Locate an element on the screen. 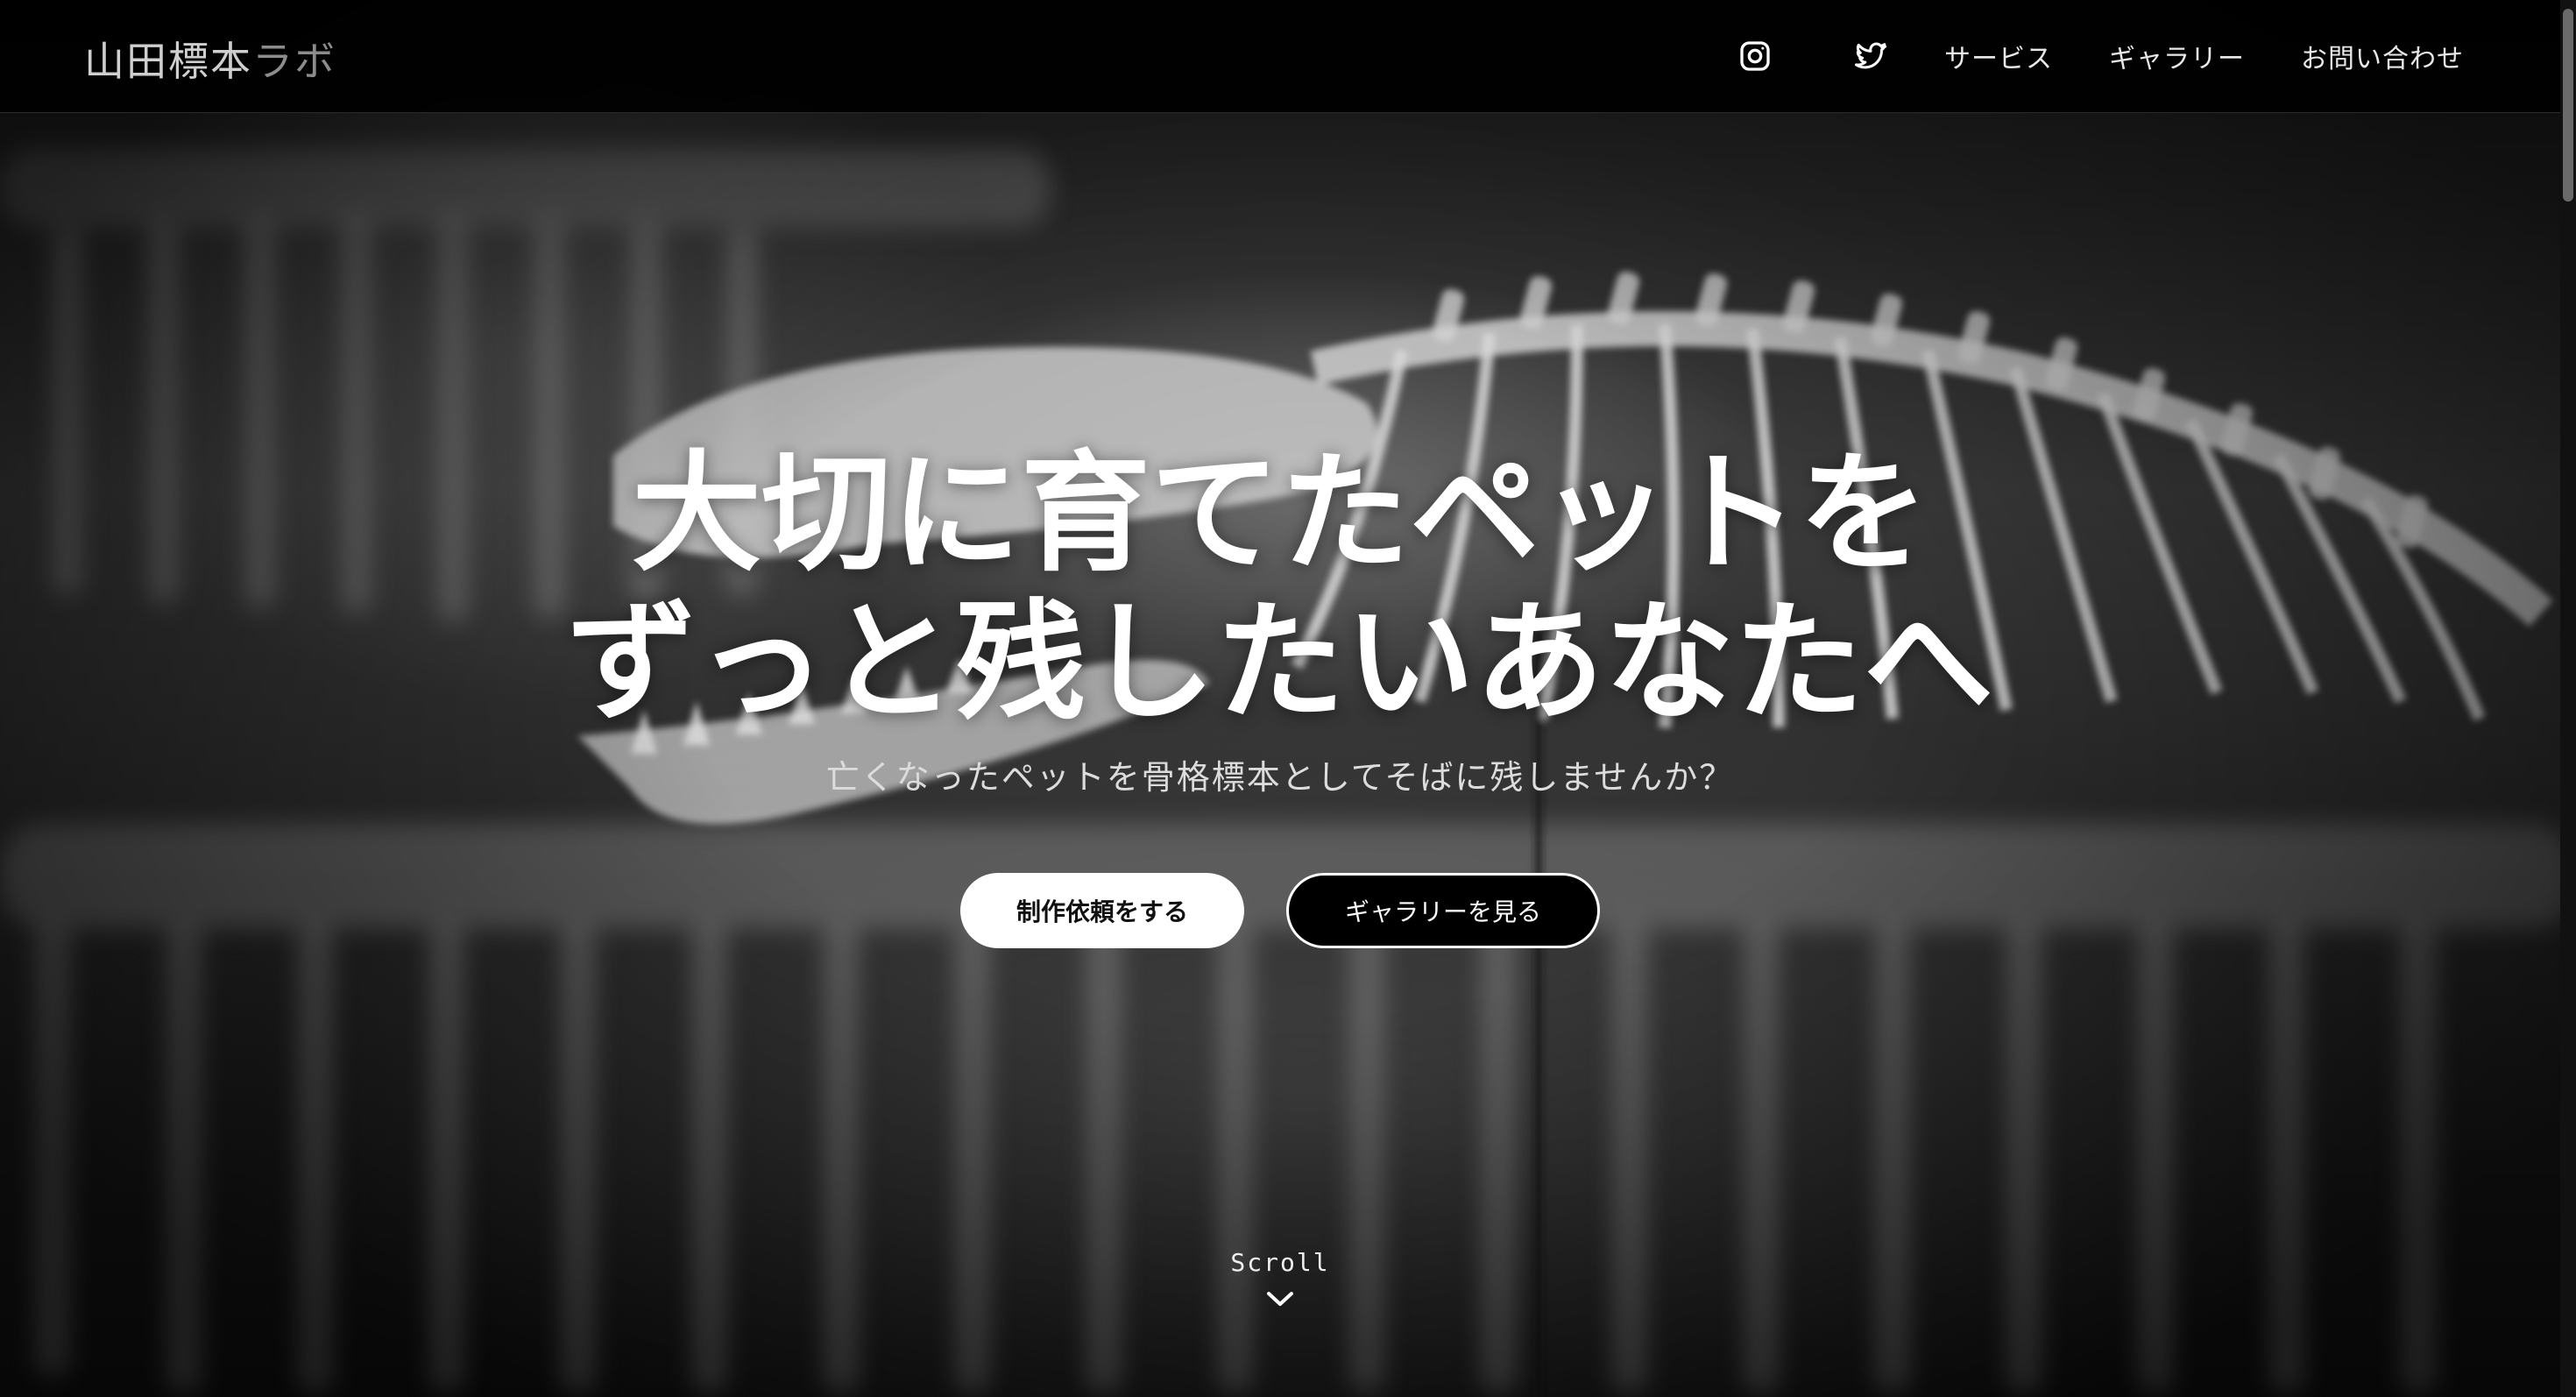 This screenshot has width=2576, height=1397. instagram-icon is located at coordinates (1755, 56).